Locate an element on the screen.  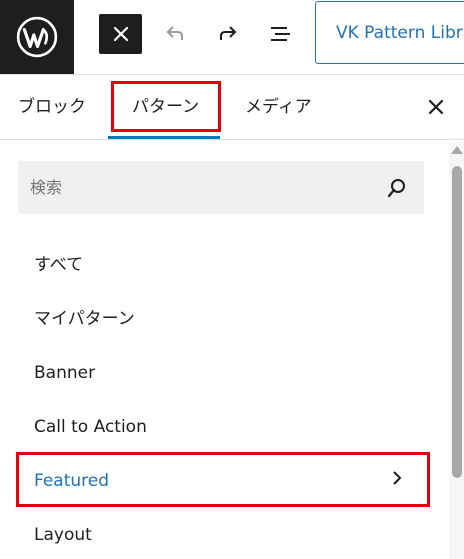
scrollbar-thumb is located at coordinates (457, 322).